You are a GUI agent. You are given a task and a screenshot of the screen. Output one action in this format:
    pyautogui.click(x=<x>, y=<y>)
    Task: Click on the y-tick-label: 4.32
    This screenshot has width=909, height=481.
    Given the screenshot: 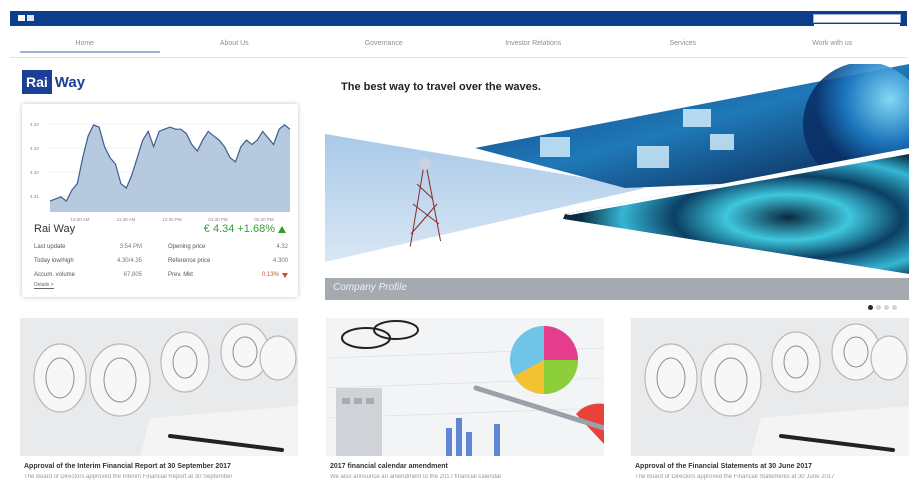 What is the action you would take?
    pyautogui.click(x=34, y=172)
    